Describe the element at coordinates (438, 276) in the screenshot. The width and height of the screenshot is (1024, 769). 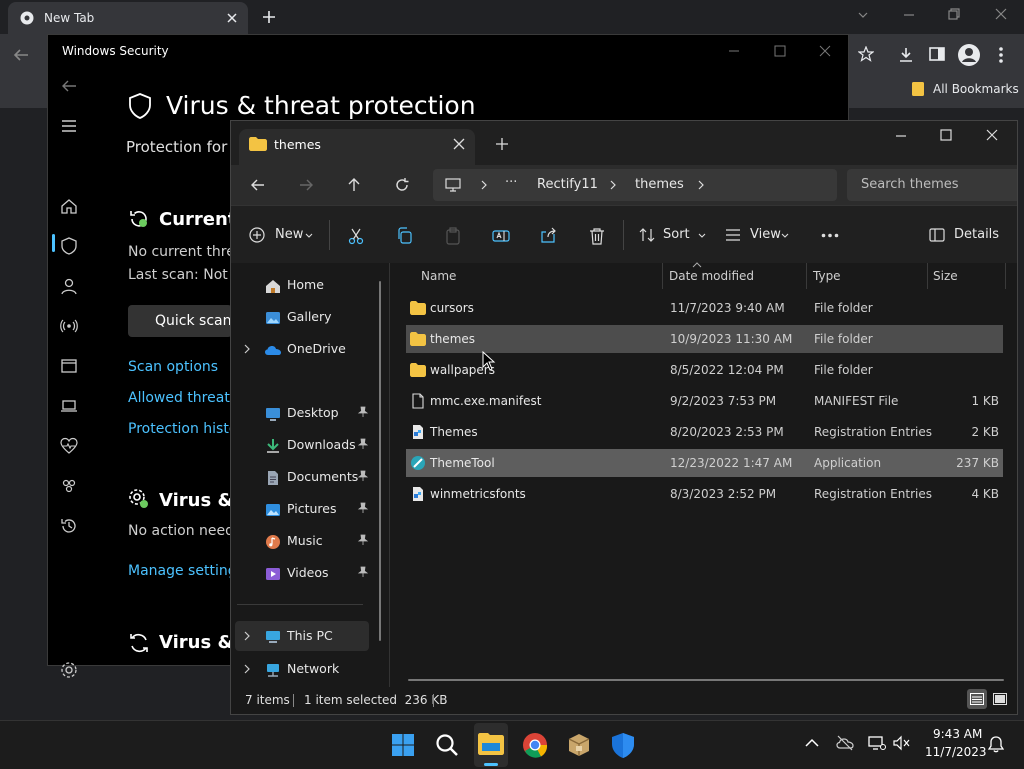
I see `column-header-name: Name` at that location.